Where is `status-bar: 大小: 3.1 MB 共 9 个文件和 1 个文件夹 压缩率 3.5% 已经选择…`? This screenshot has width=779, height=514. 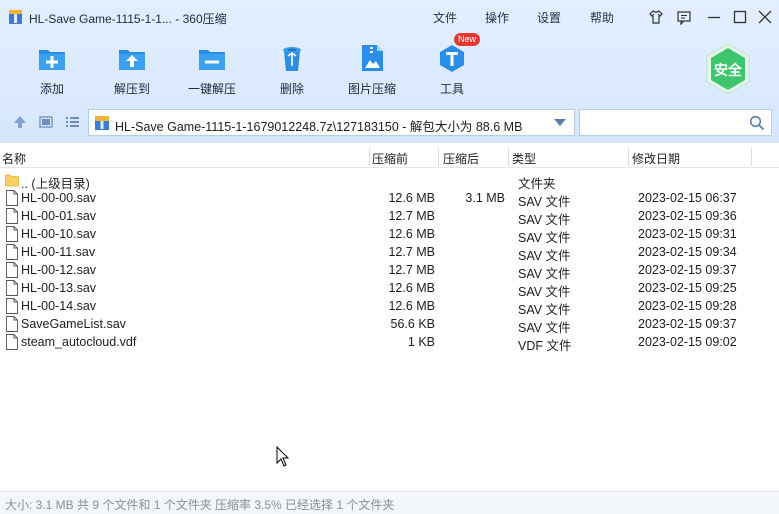 status-bar: 大小: 3.1 MB 共 9 个文件和 1 个文件夹 压缩率 3.5% 已经选择… is located at coordinates (389, 502).